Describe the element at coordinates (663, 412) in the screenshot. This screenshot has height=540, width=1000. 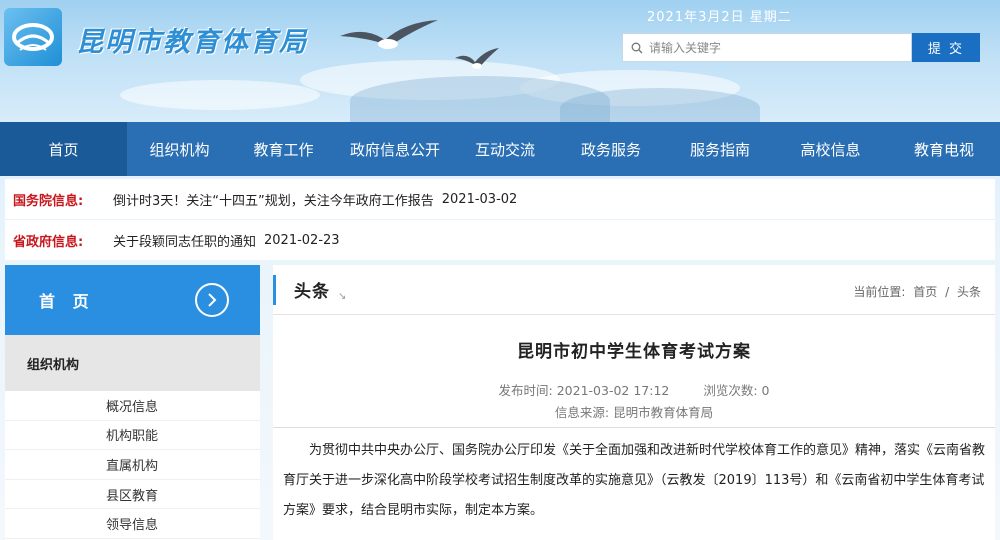
I see `source-value: 昆明市教育体育局` at that location.